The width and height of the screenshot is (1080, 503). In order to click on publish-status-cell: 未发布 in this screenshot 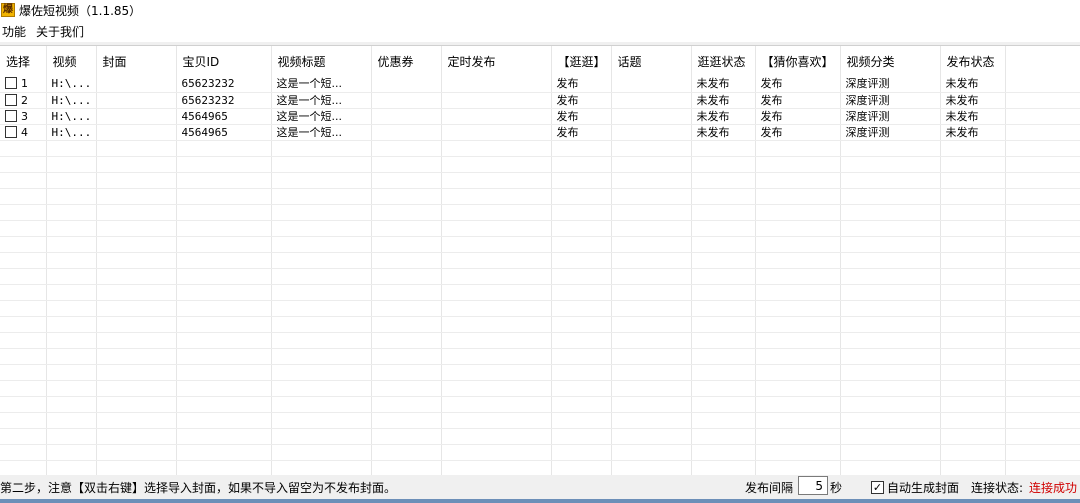, I will do `click(973, 100)`.